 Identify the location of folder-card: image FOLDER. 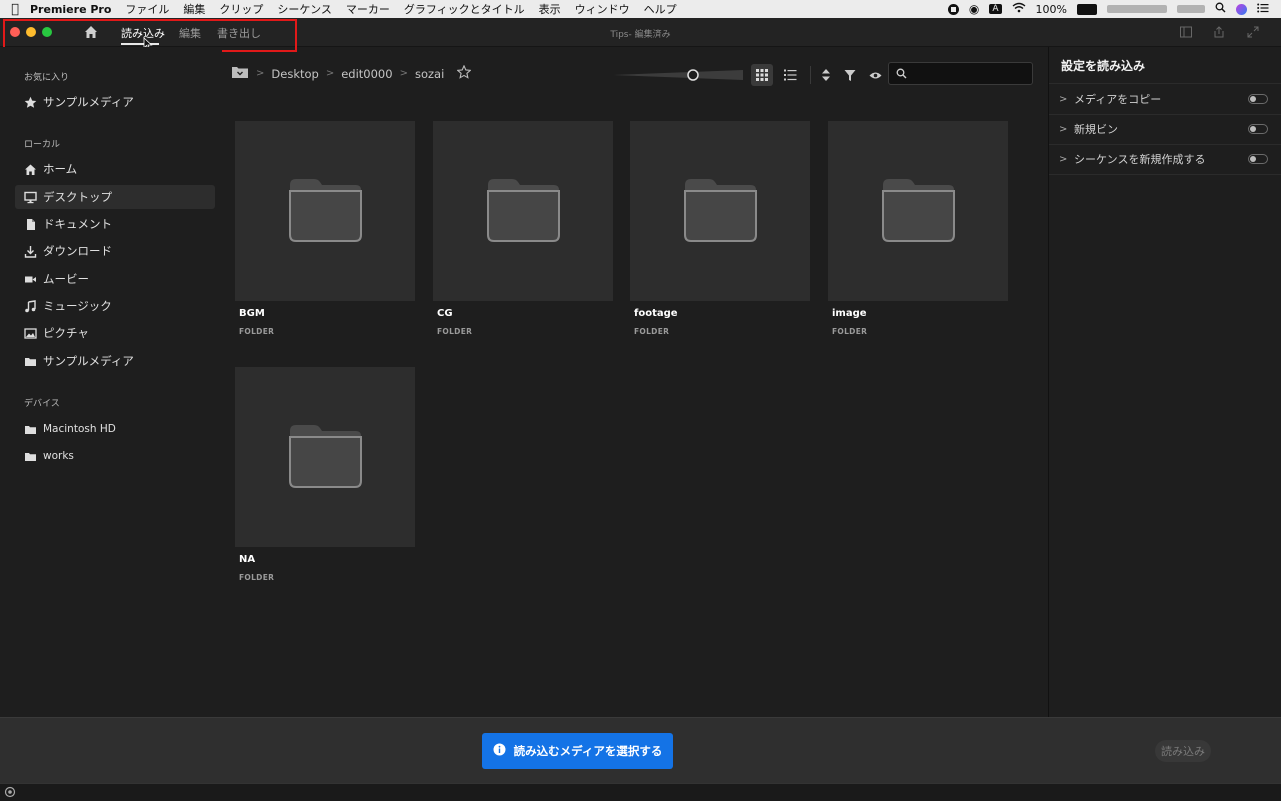
(918, 231).